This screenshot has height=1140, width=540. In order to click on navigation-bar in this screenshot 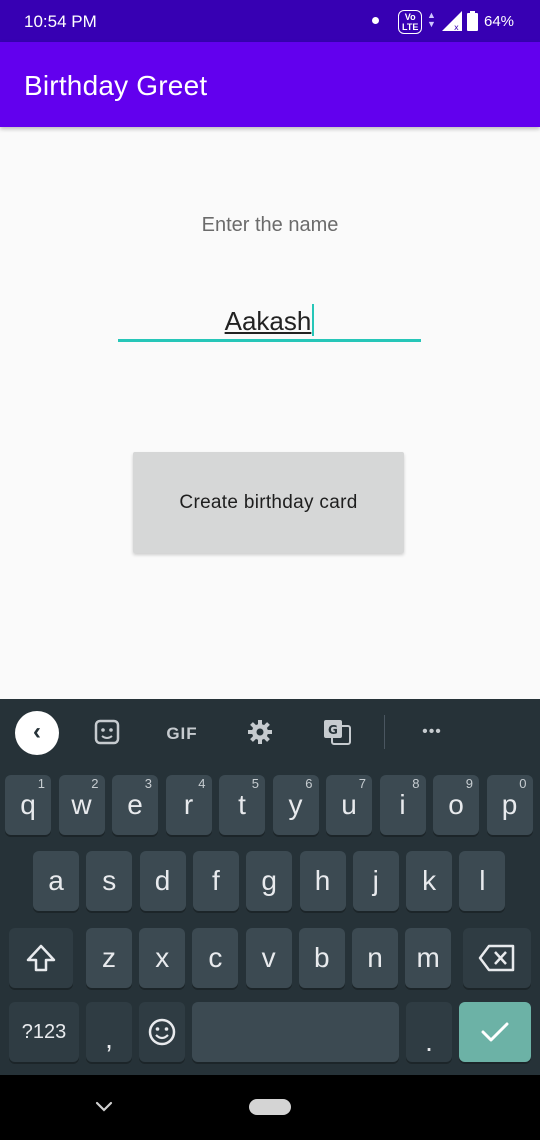, I will do `click(270, 1107)`.